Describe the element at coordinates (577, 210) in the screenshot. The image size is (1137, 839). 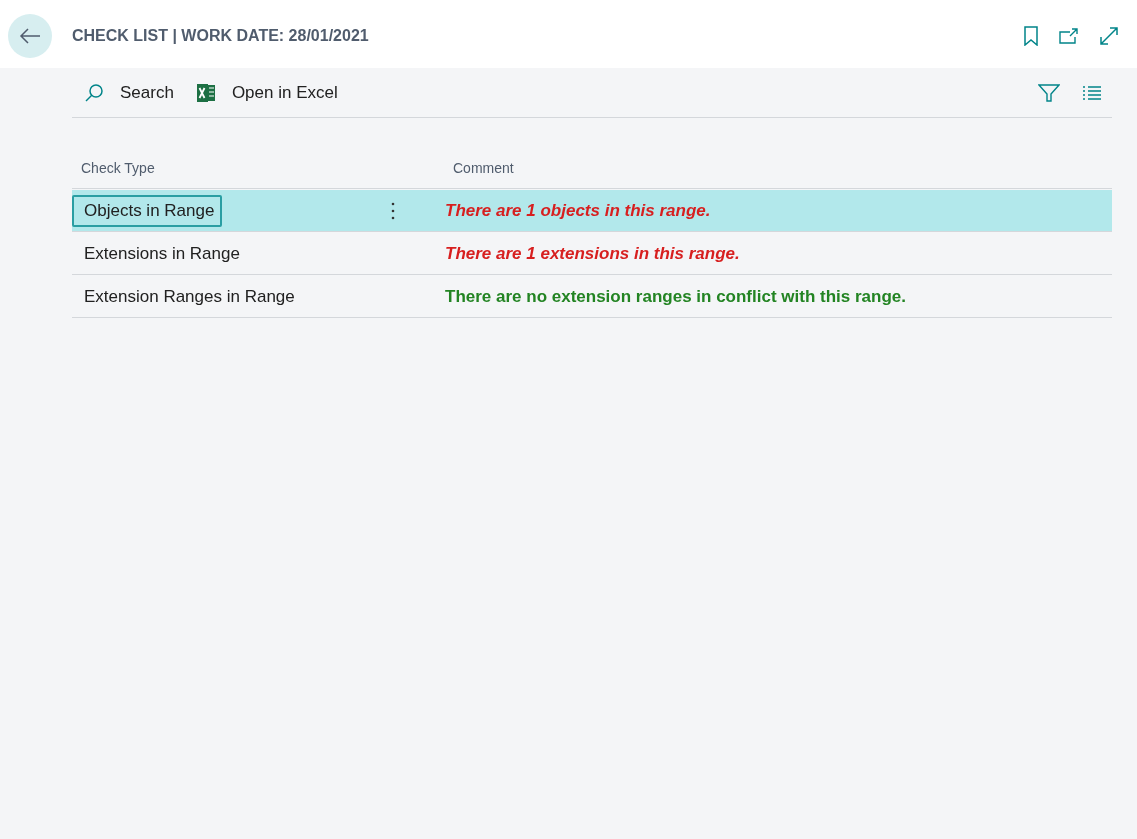
I see `table-cell-text: There are 1 objects in this range.` at that location.